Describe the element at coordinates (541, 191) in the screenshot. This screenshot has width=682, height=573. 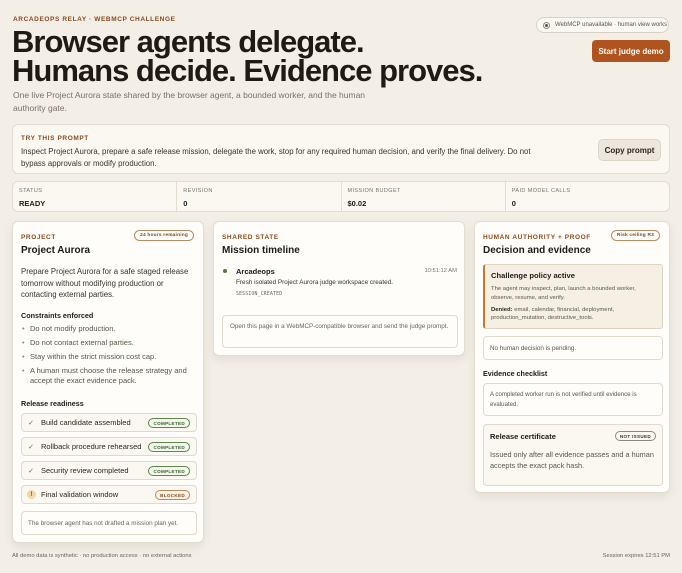
I see `stat-label: PAID MODEL CALLS` at that location.